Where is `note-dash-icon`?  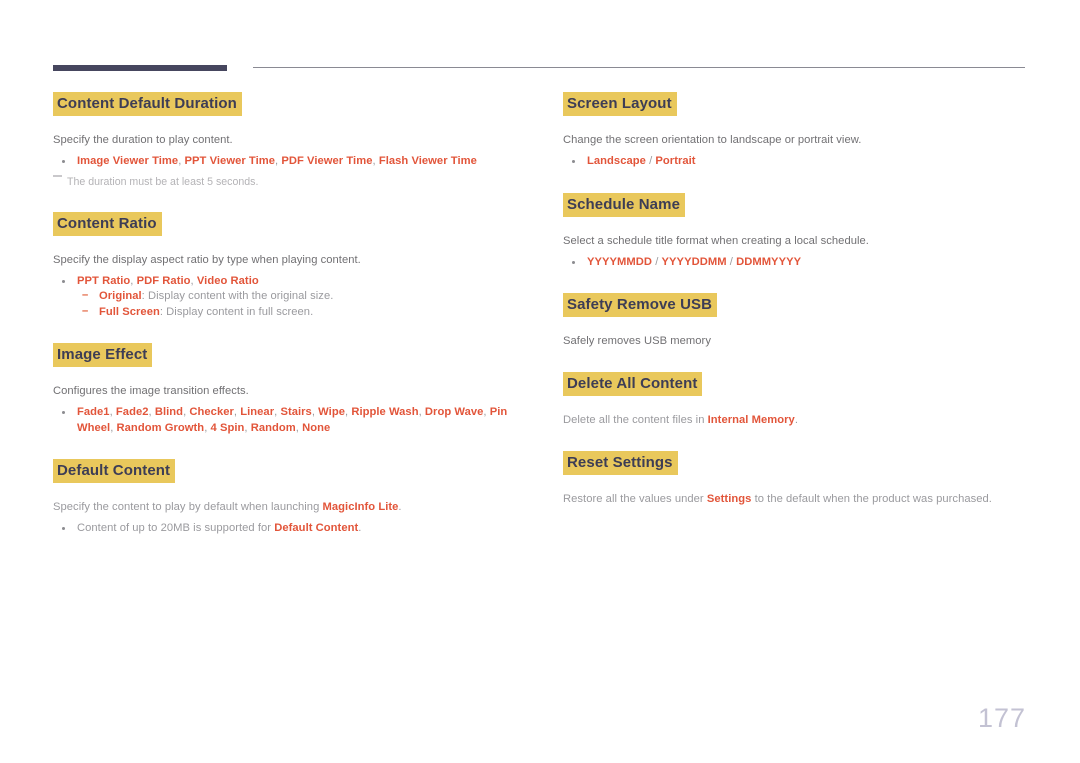
note-dash-icon is located at coordinates (57, 175).